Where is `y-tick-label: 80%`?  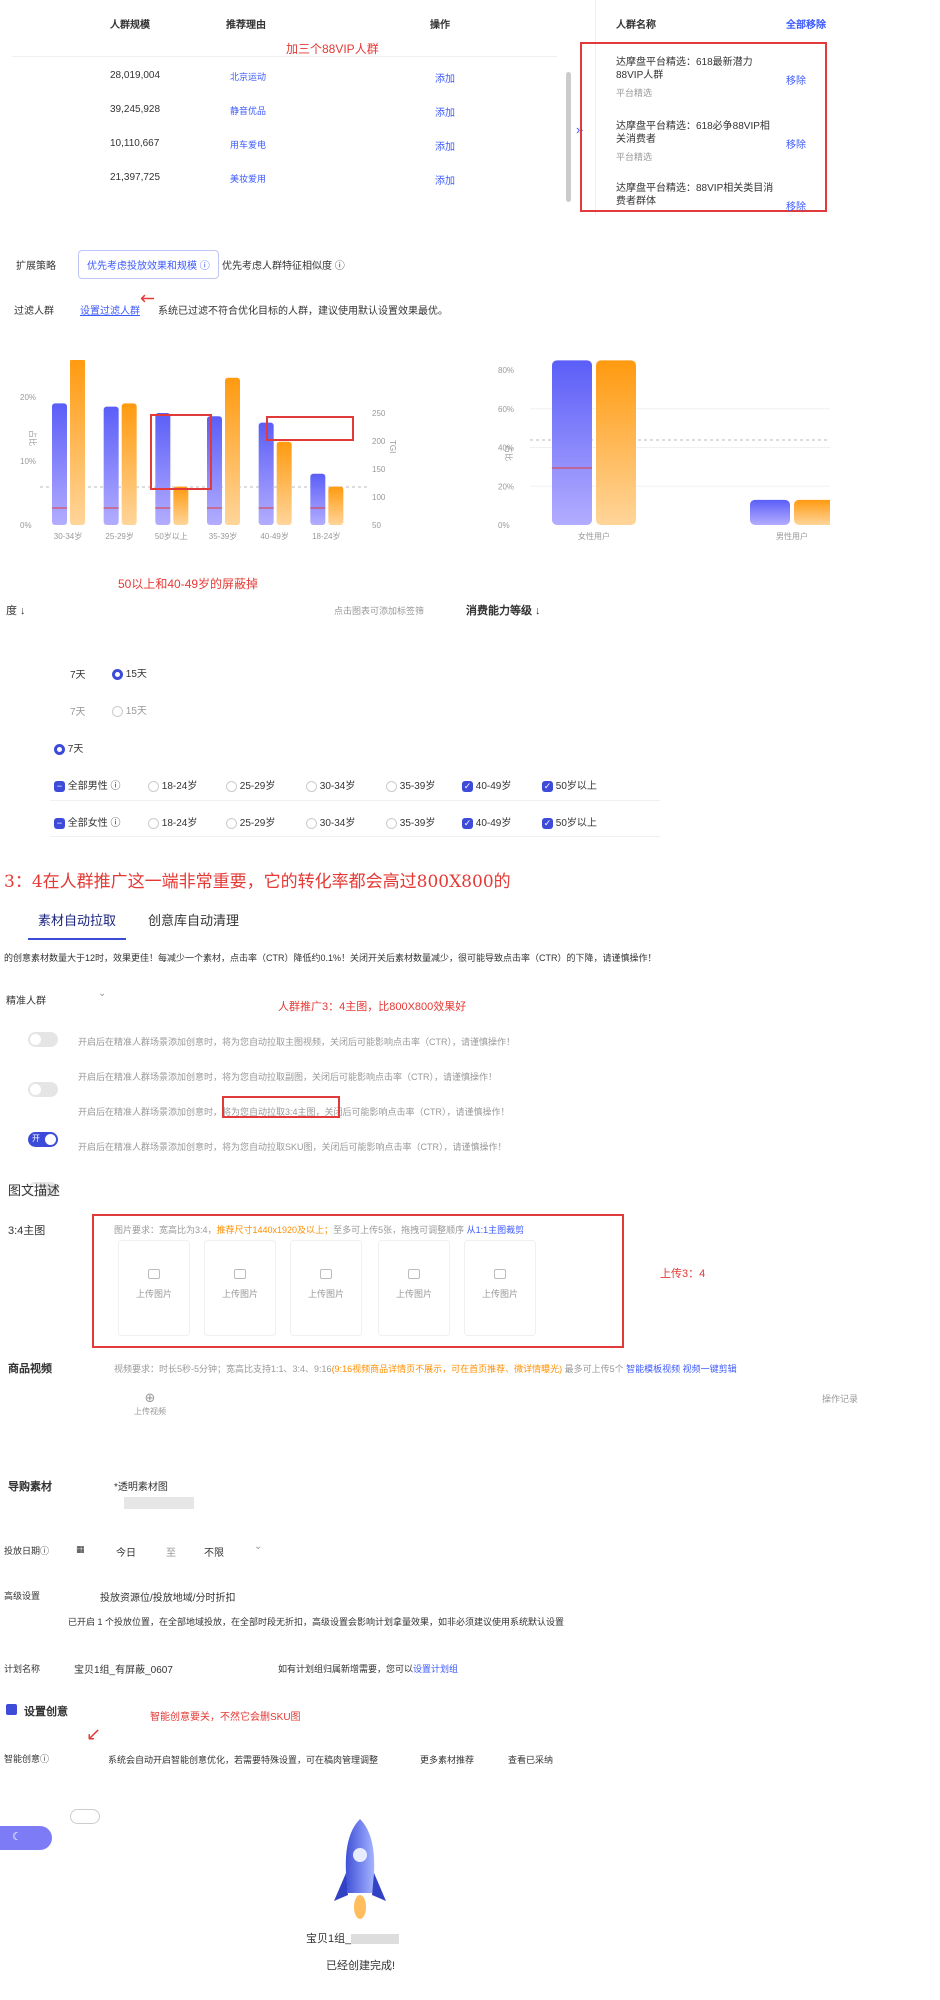 y-tick-label: 80% is located at coordinates (506, 370).